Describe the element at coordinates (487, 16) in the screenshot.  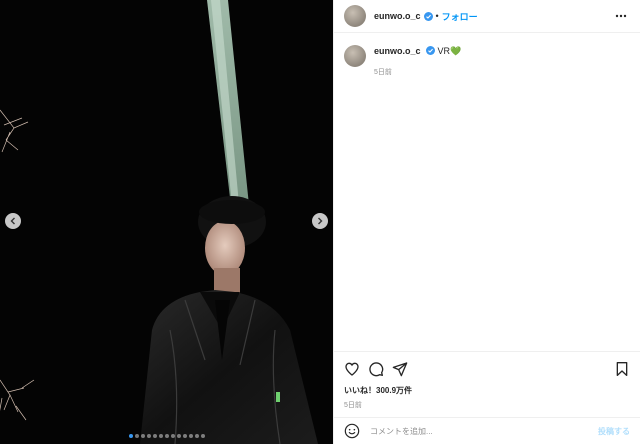
I see `post-header: eunwo.o_c • フォロー` at that location.